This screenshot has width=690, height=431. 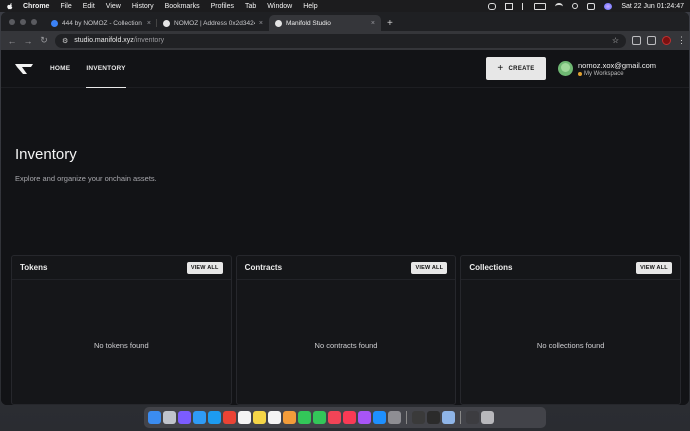 I want to click on tab-title: 444 by NOMOZ - Collection |, so click(x=102, y=23).